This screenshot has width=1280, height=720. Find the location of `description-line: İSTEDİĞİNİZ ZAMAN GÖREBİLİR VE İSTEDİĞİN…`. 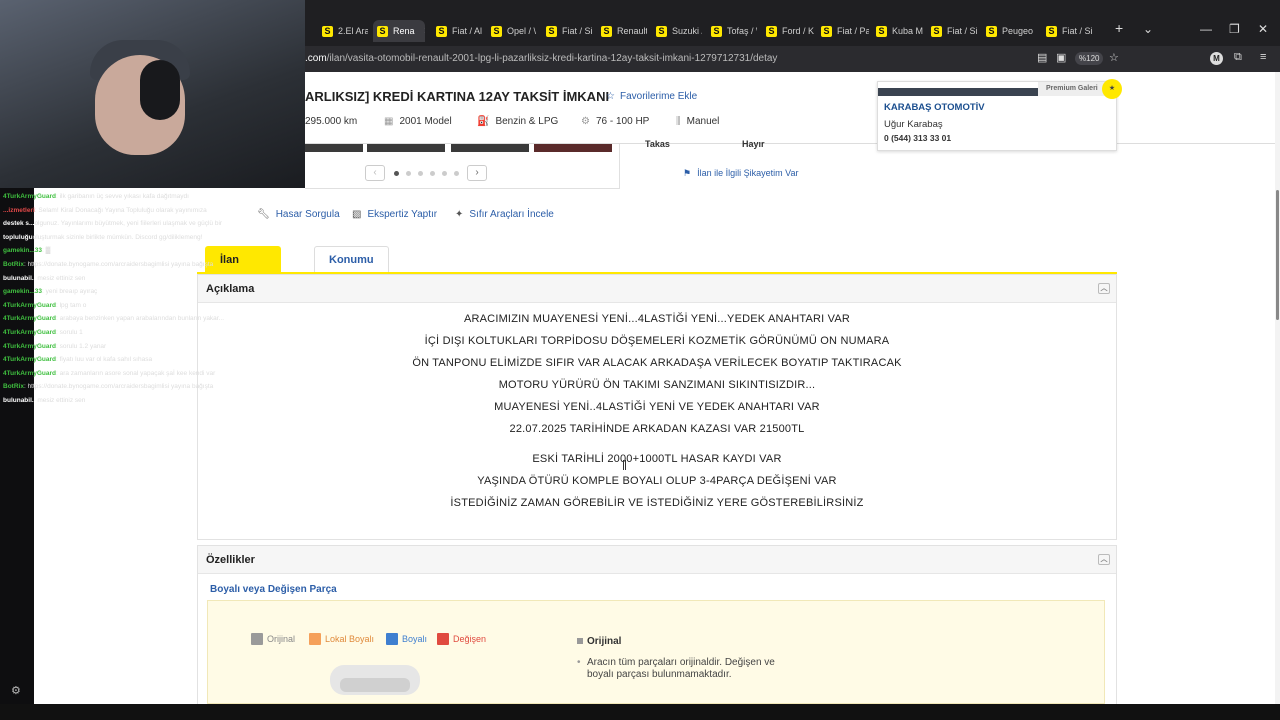

description-line: İSTEDİĞİNİZ ZAMAN GÖREBİLİR VE İSTEDİĞİN… is located at coordinates (657, 503).